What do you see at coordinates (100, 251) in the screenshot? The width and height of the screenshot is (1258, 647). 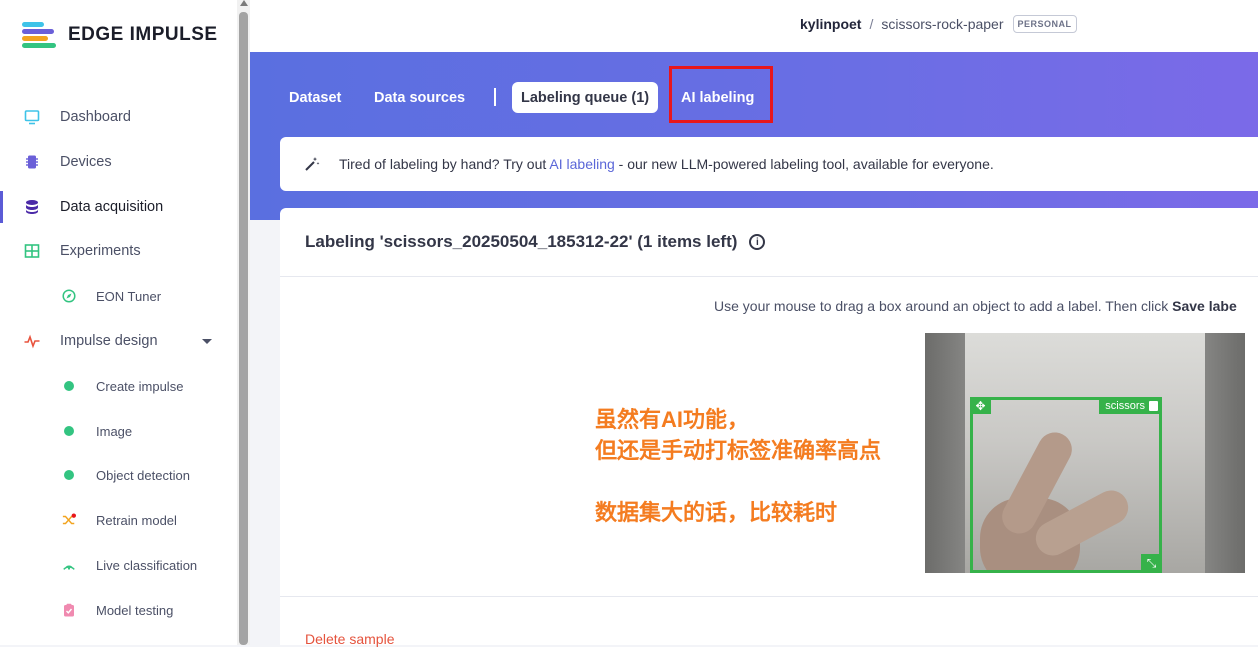 I see `sidebar-item-label: Experiments` at bounding box center [100, 251].